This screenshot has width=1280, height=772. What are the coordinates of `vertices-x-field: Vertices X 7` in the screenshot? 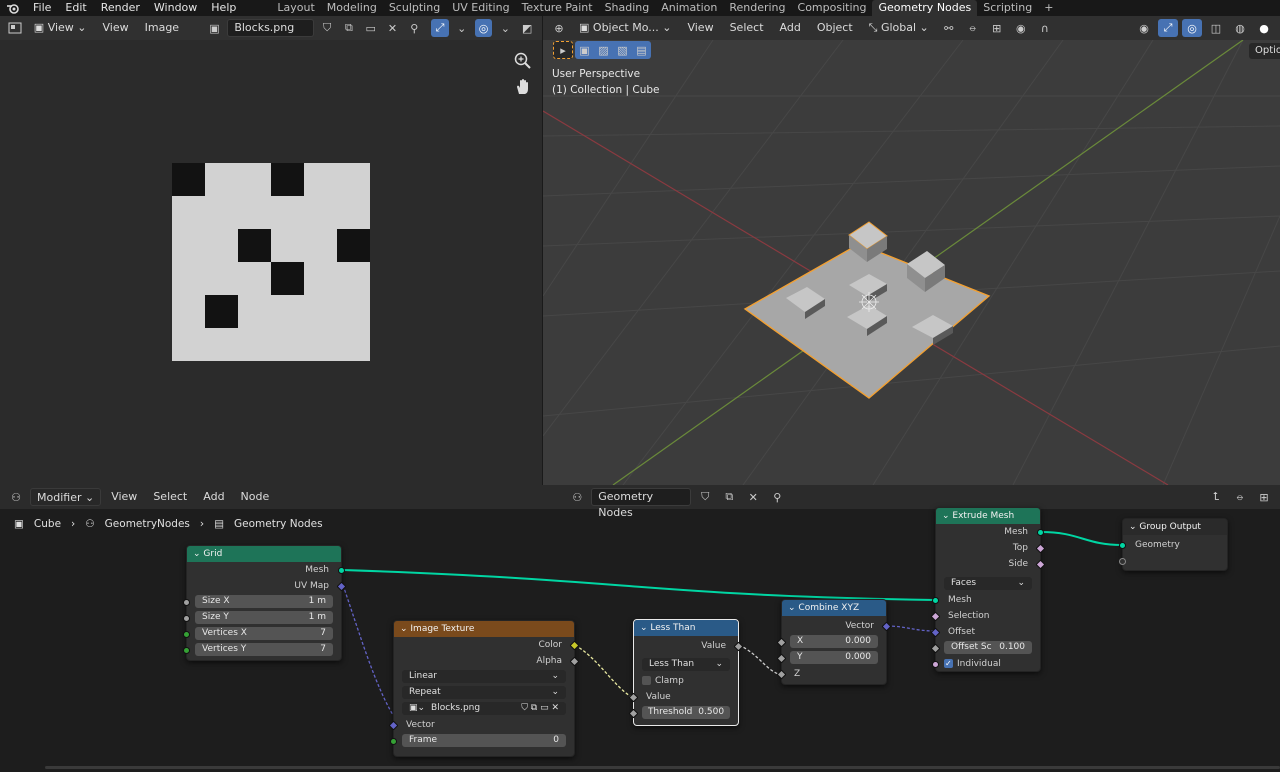 It's located at (264, 633).